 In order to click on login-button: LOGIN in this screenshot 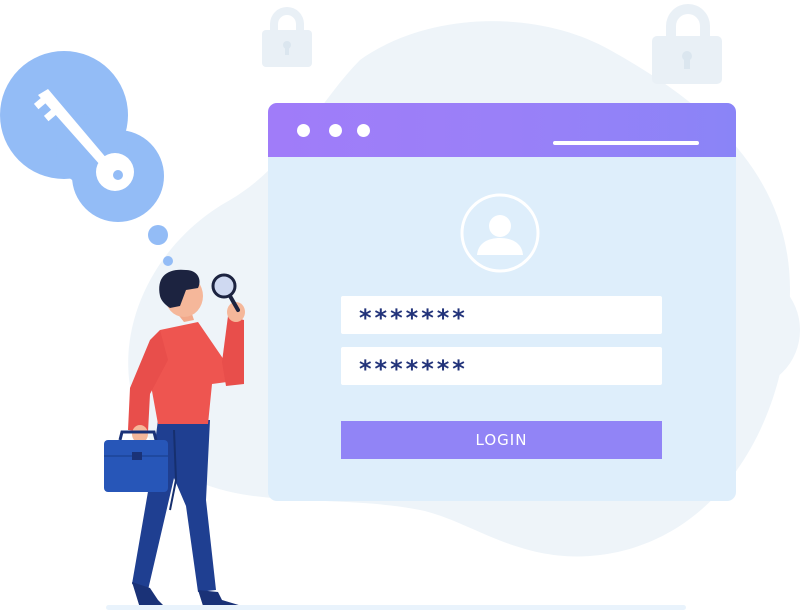, I will do `click(501, 440)`.